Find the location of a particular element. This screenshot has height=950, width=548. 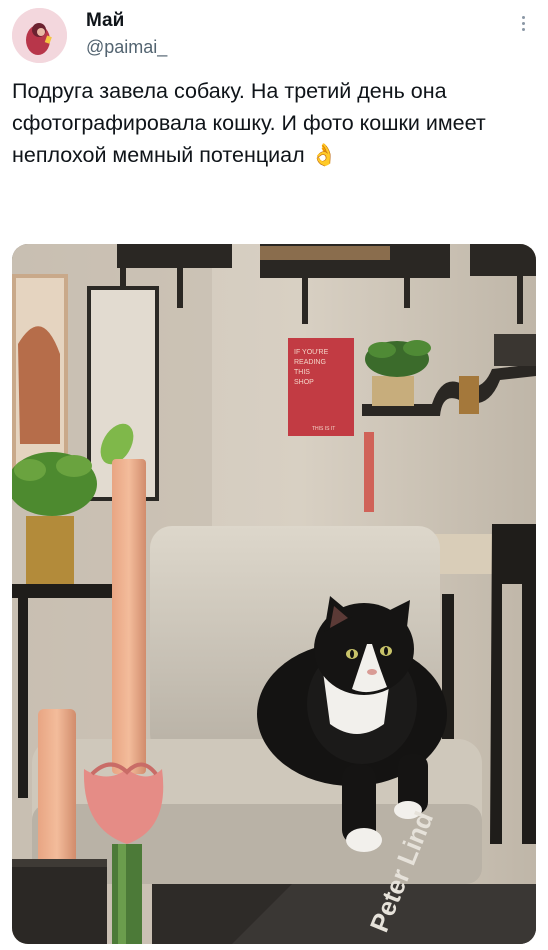

poster-line-3: THIS is located at coordinates (302, 372).